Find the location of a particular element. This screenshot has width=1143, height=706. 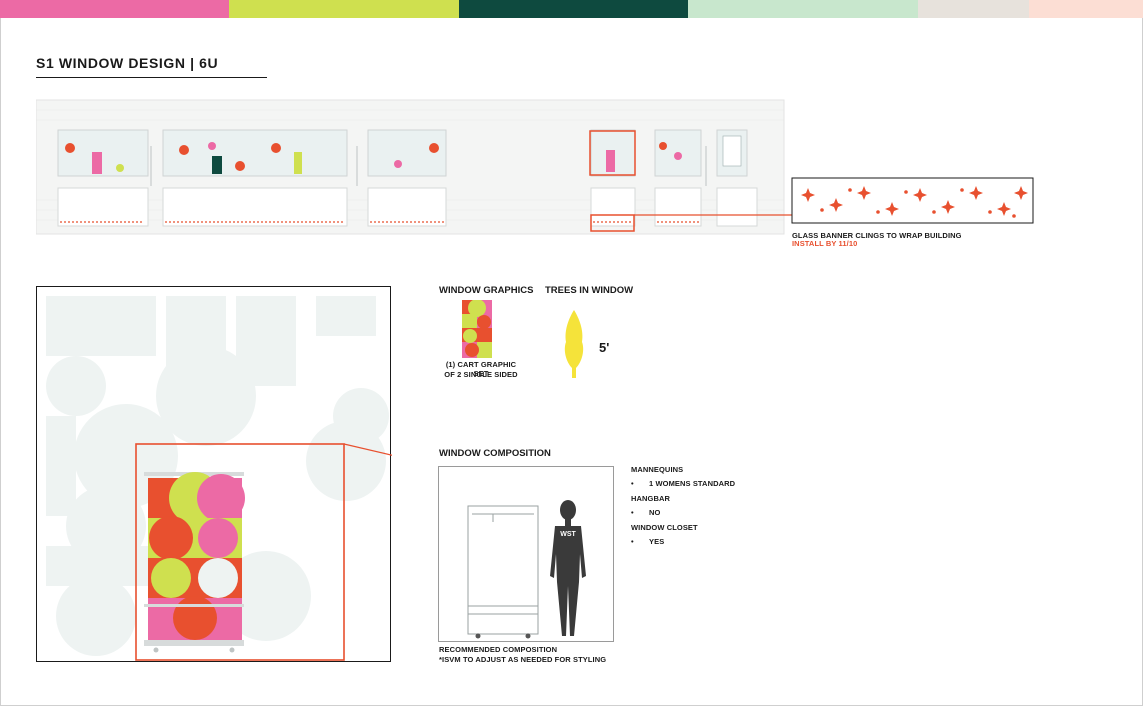

spec-mannequins-value: 1 WOMENS STANDARD is located at coordinates (692, 483).